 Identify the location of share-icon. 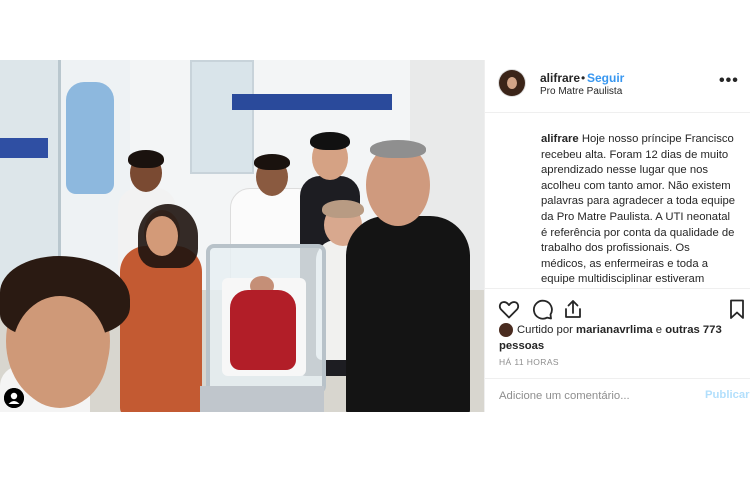
(573, 309).